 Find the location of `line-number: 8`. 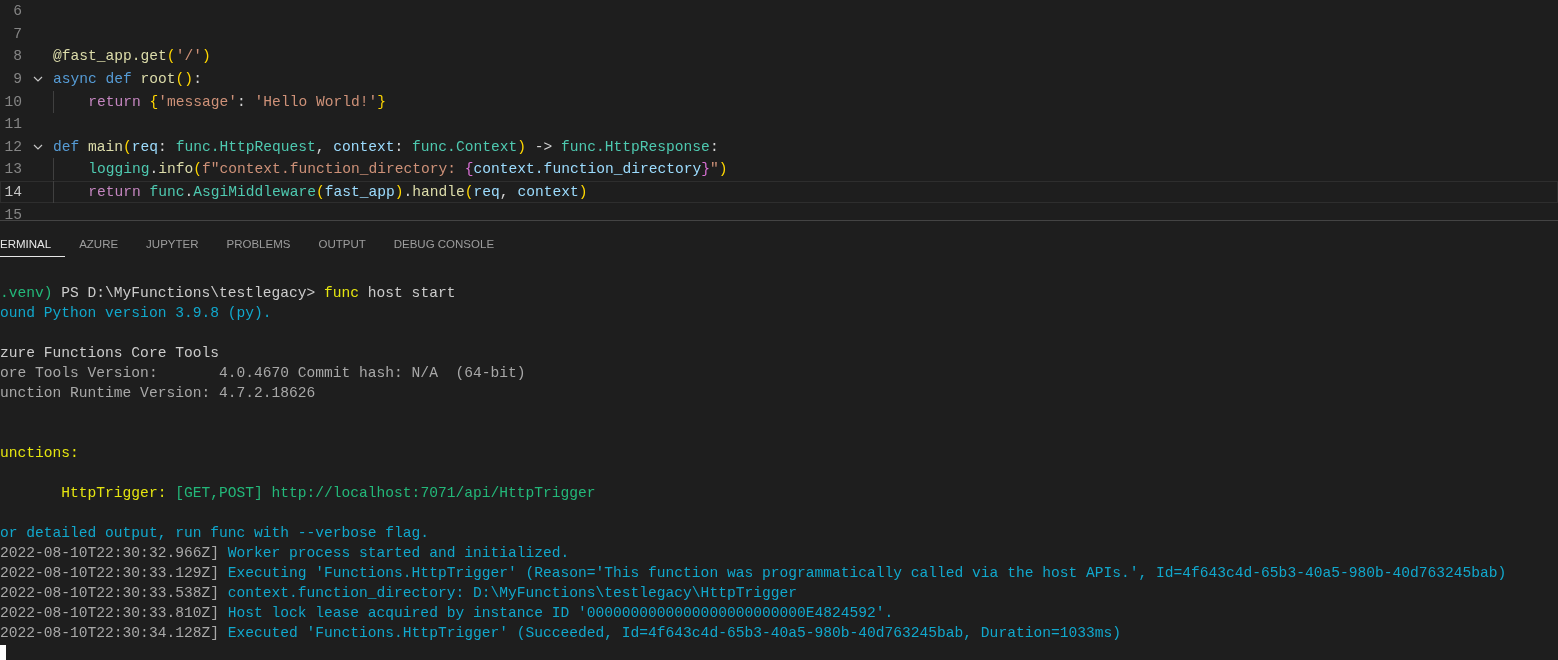

line-number: 8 is located at coordinates (17, 56).